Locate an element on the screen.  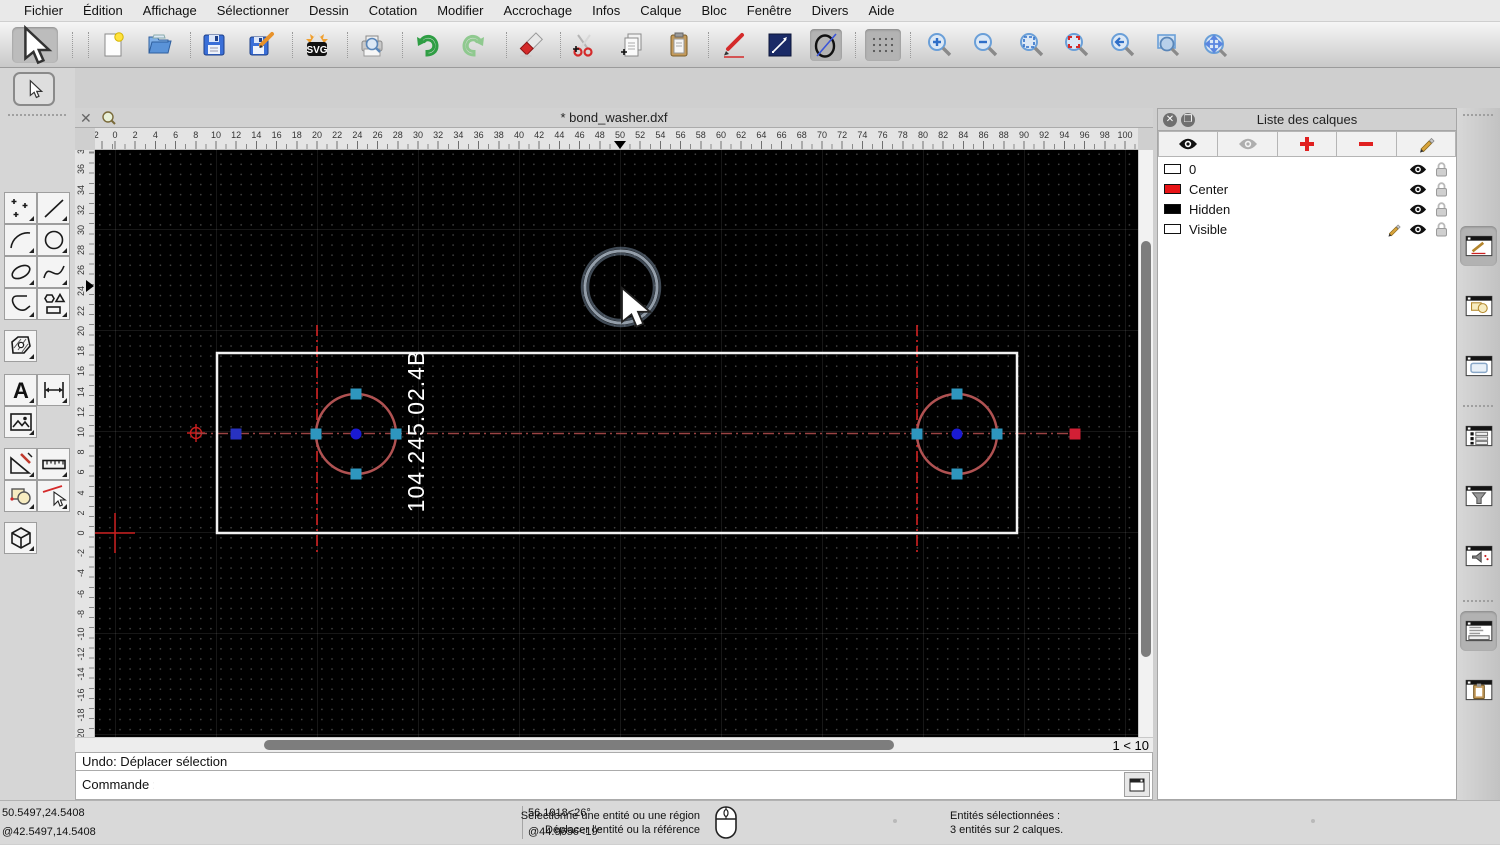
washer-outline-rectangle is located at coordinates (617, 443).